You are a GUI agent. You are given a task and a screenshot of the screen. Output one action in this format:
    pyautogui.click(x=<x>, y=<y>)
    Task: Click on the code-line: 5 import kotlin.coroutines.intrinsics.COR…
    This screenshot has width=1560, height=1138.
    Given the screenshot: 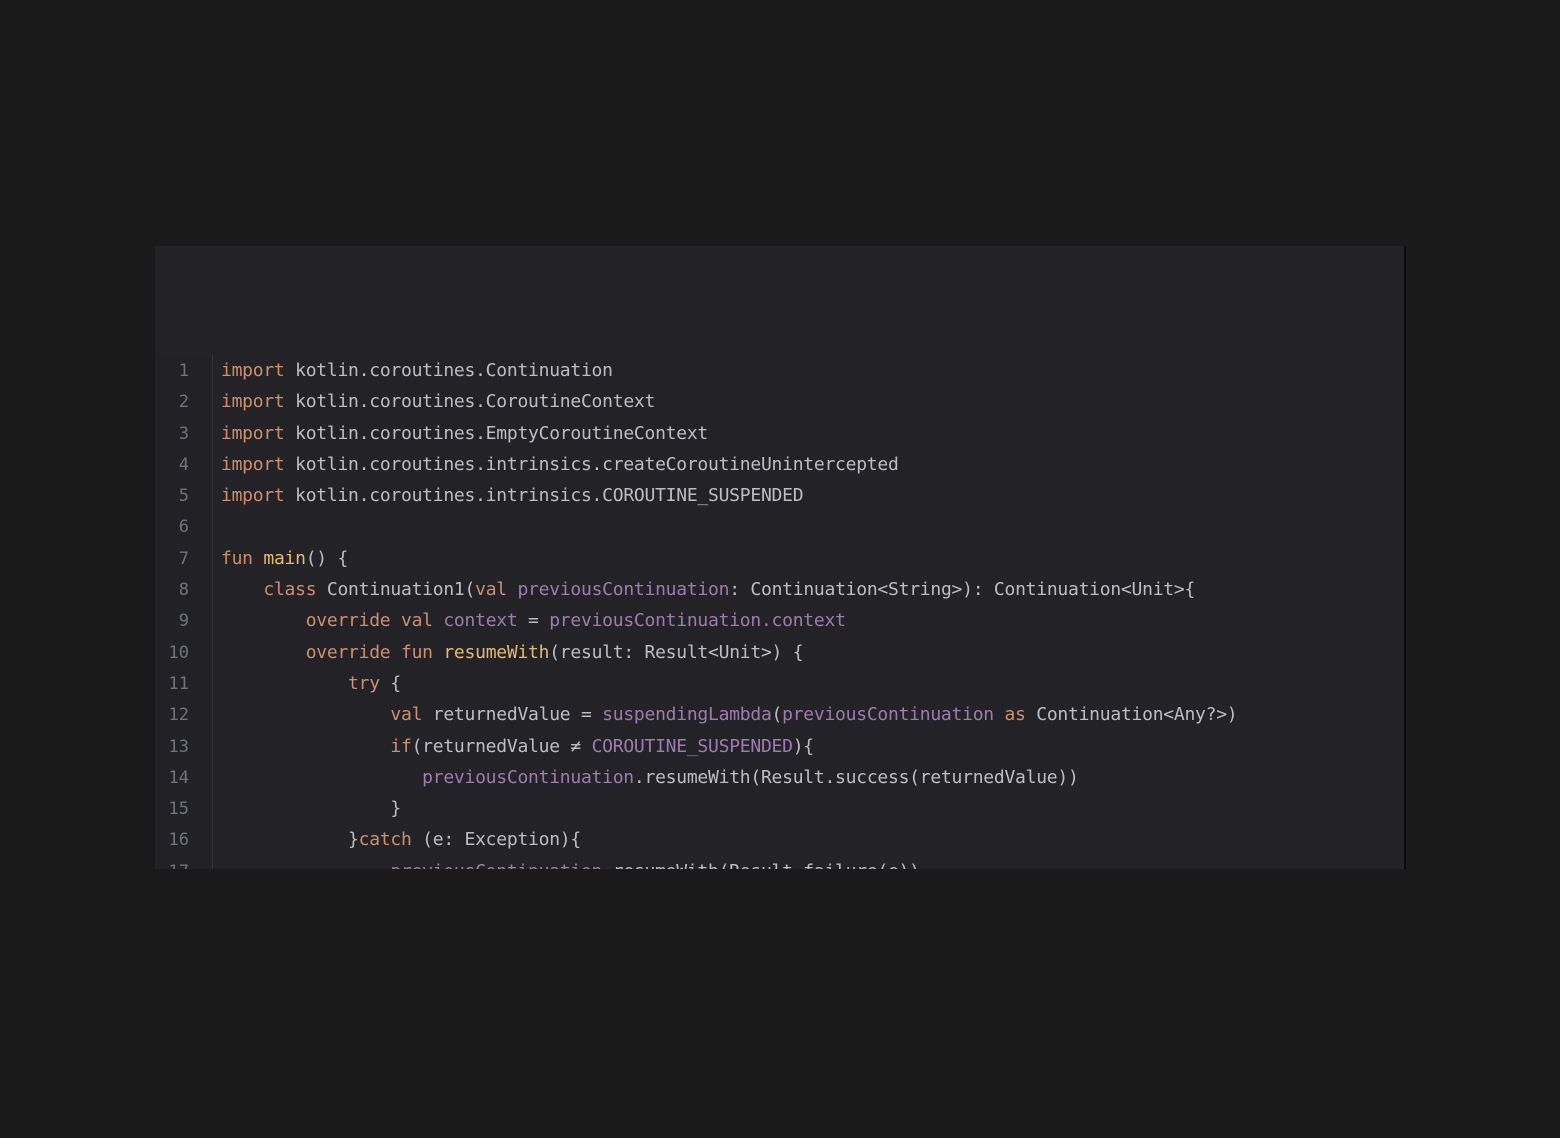 What is the action you would take?
    pyautogui.click(x=779, y=495)
    